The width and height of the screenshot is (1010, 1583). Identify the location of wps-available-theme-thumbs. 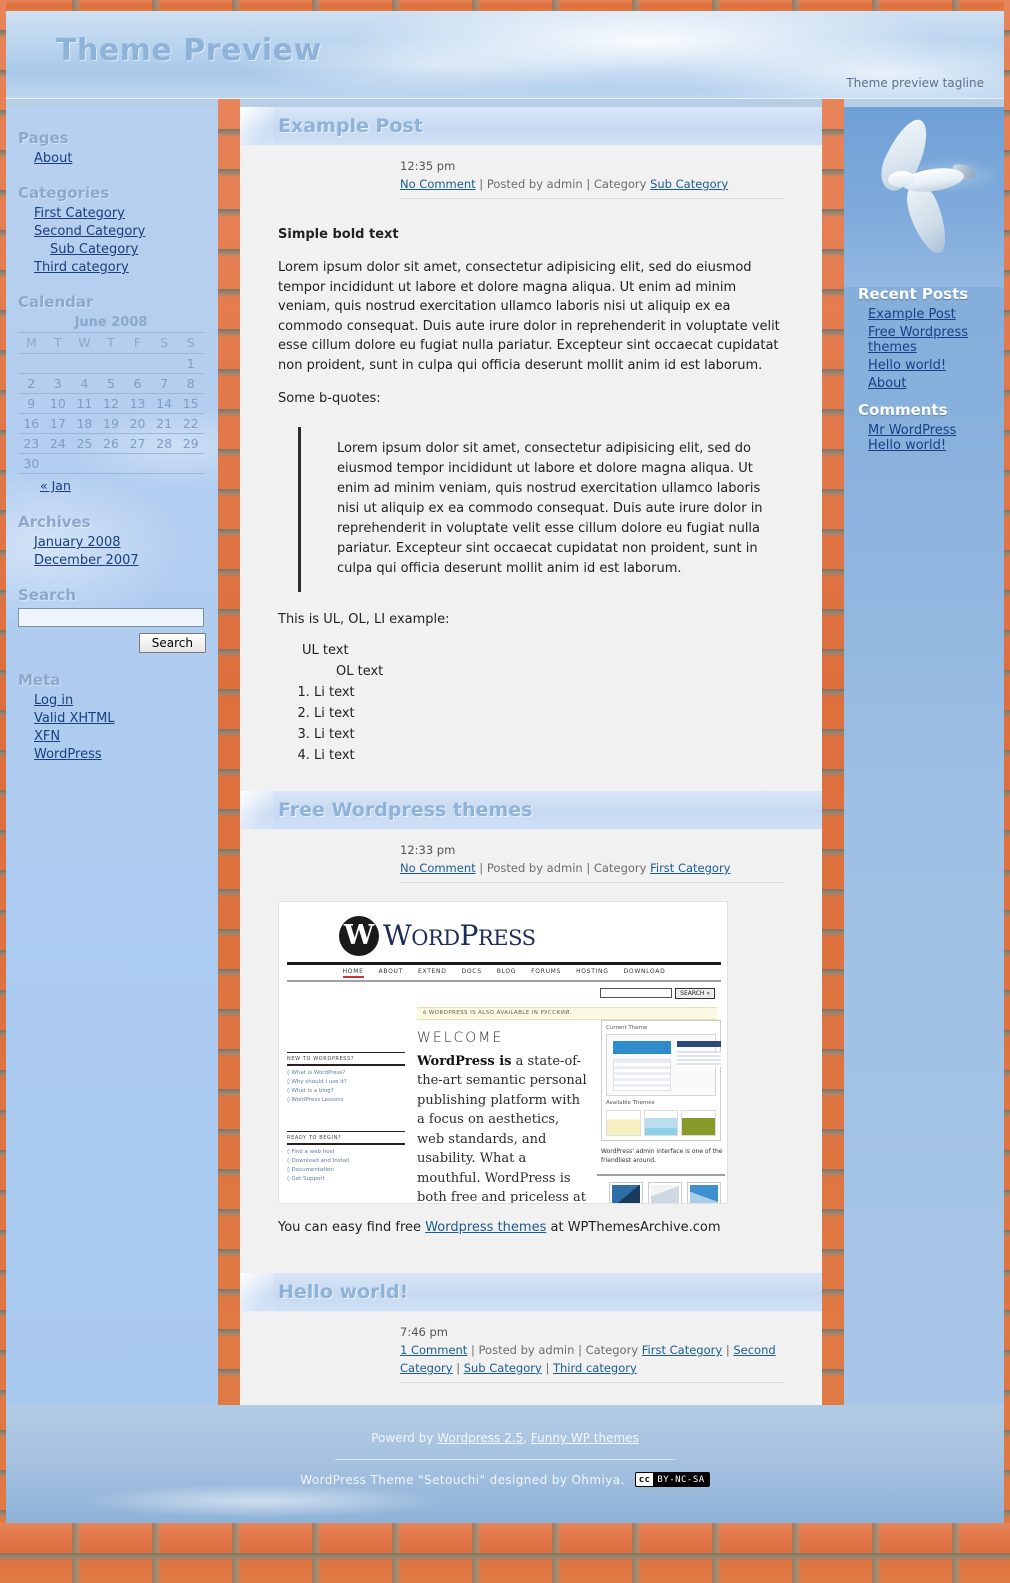
(661, 1122).